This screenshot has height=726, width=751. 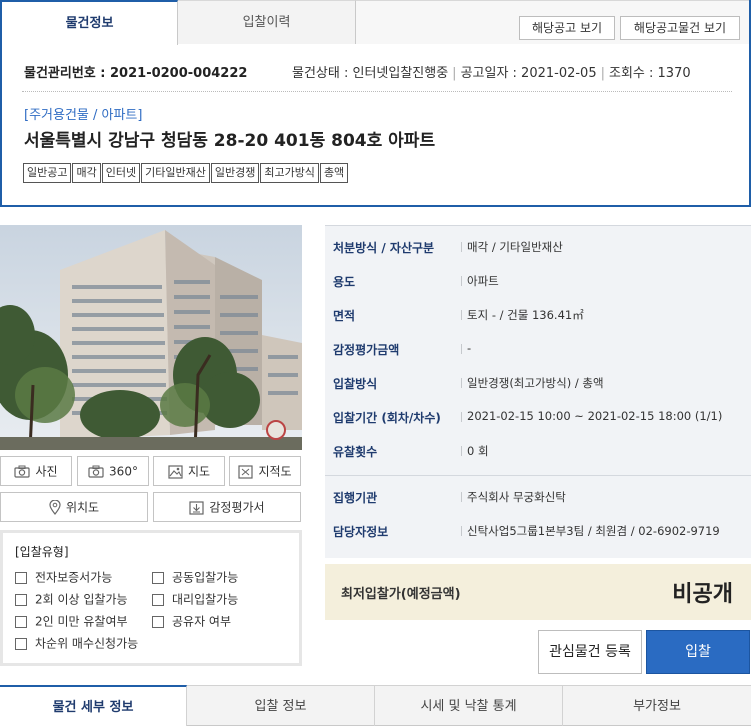 I want to click on info-key: 담당자정보, so click(x=361, y=532).